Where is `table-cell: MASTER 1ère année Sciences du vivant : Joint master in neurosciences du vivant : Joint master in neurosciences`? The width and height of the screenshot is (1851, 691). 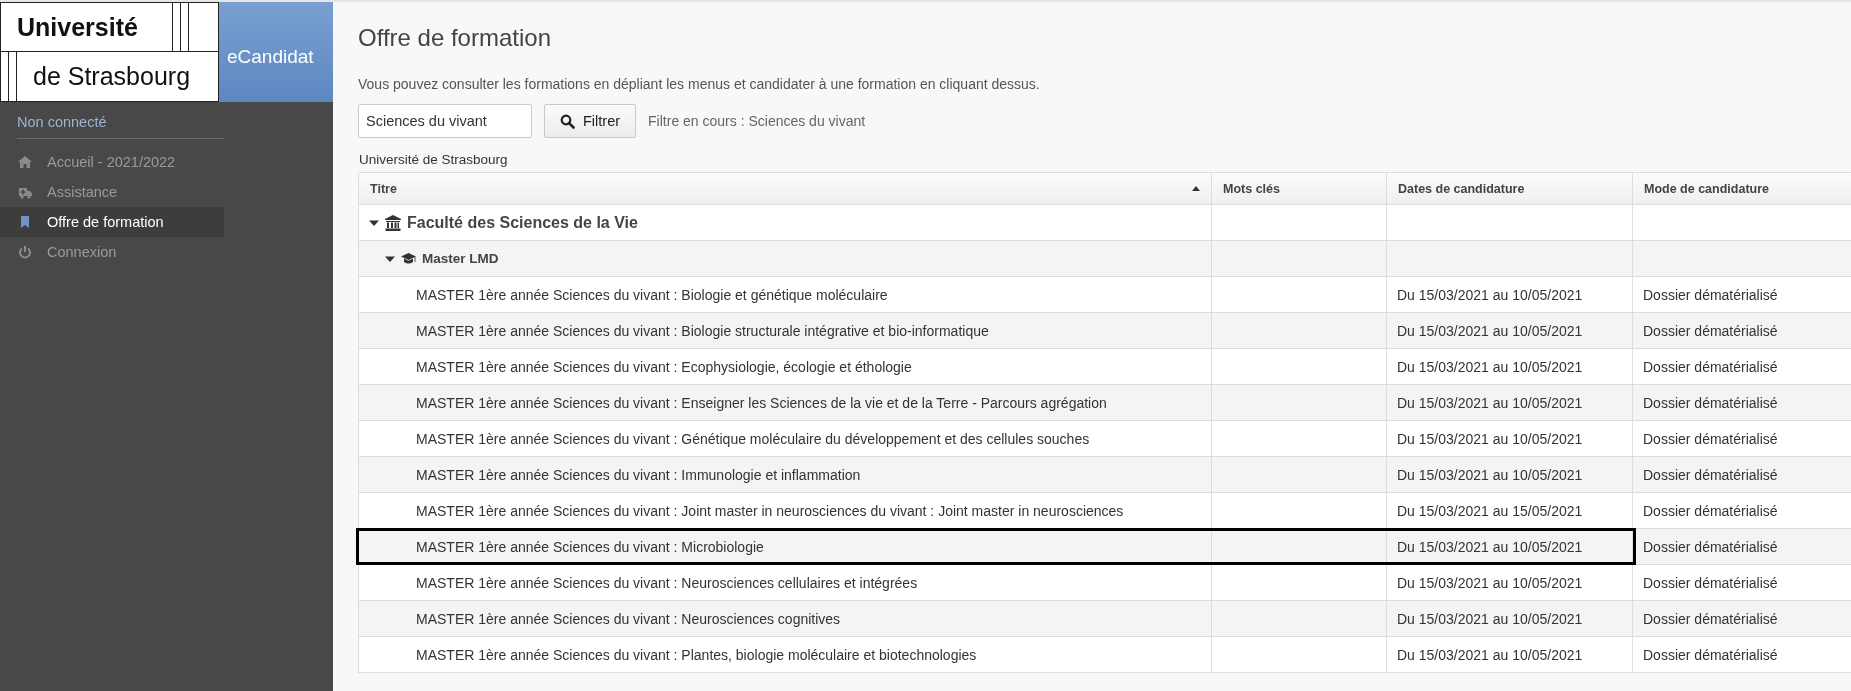 table-cell: MASTER 1ère année Sciences du vivant : Joint master in neurosciences du vivant : Joint master in neurosciences is located at coordinates (785, 511).